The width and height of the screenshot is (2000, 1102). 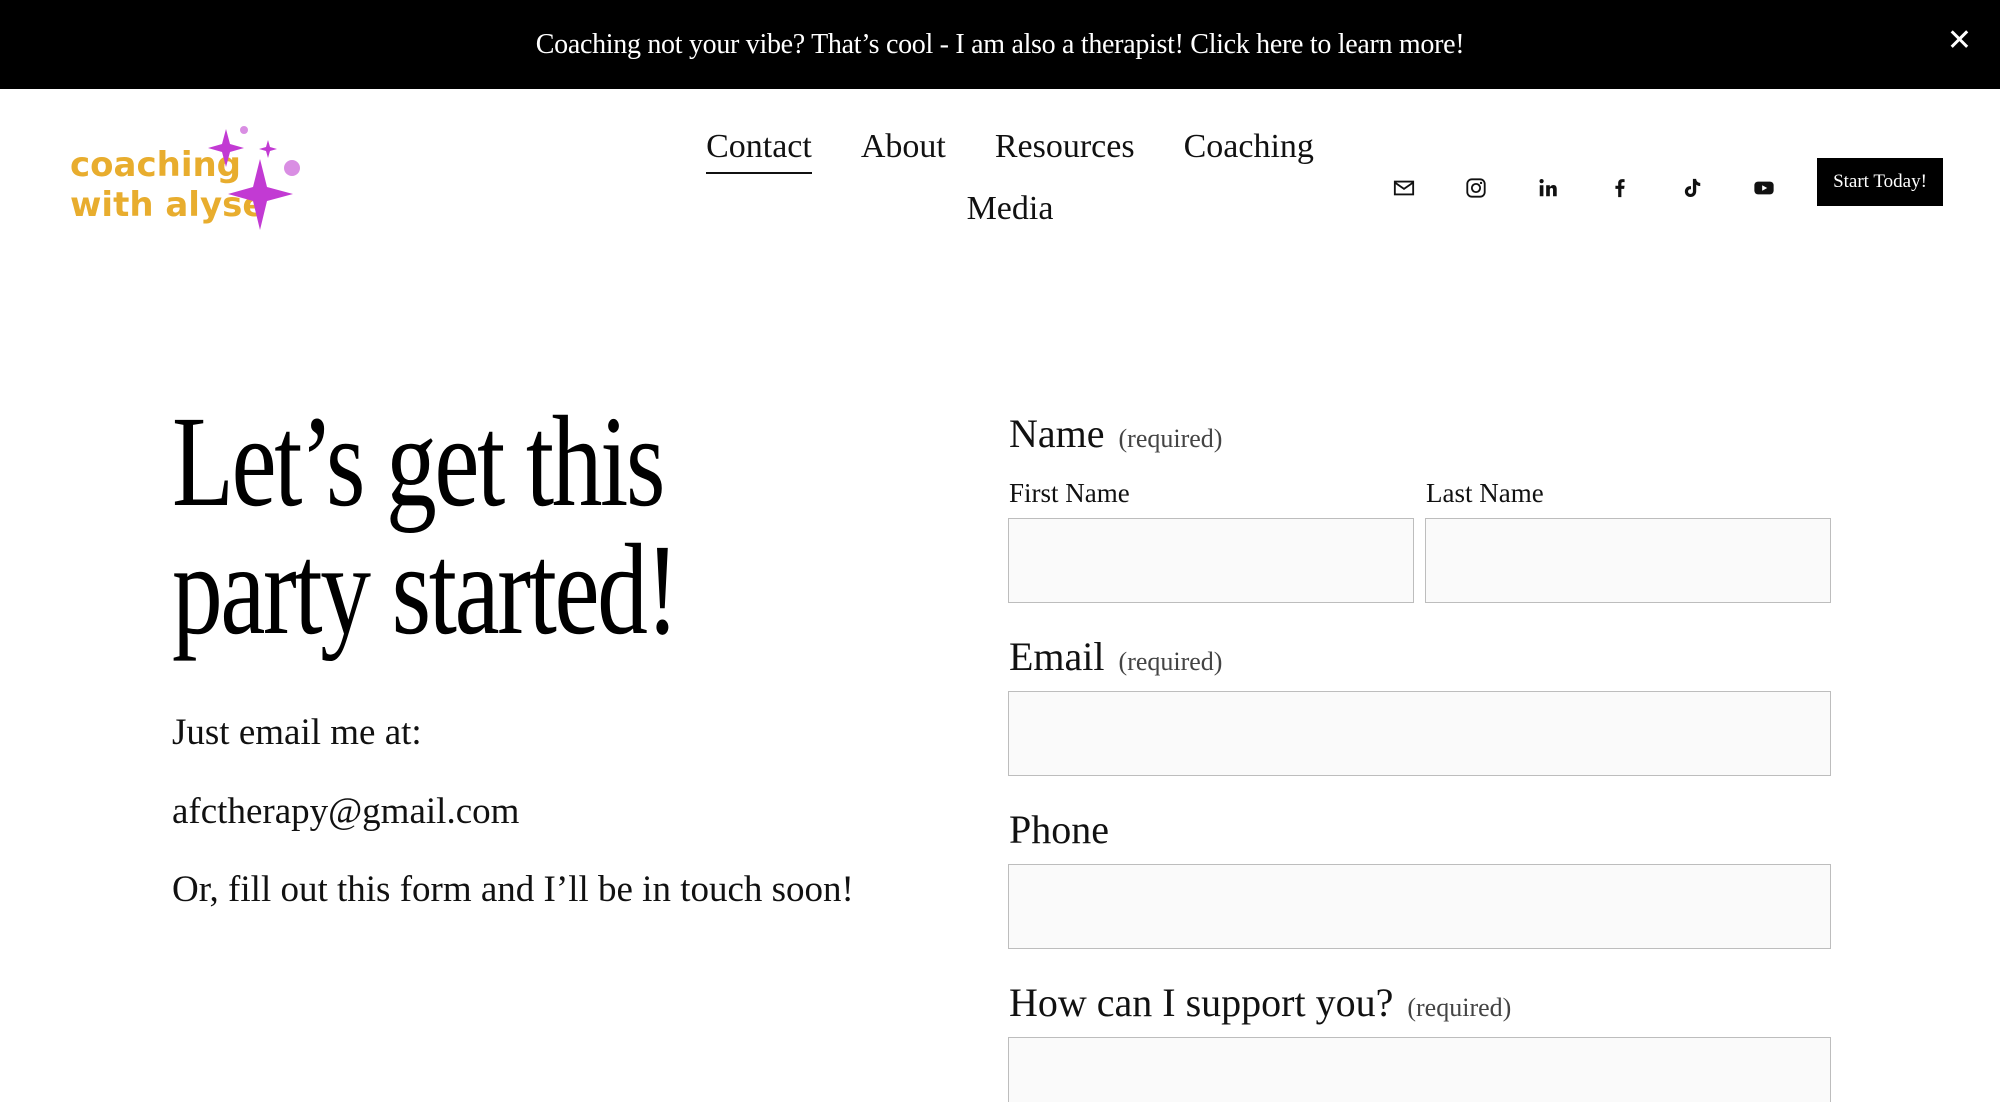 What do you see at coordinates (268, 149) in the screenshot?
I see `sparkle-tiny-icon` at bounding box center [268, 149].